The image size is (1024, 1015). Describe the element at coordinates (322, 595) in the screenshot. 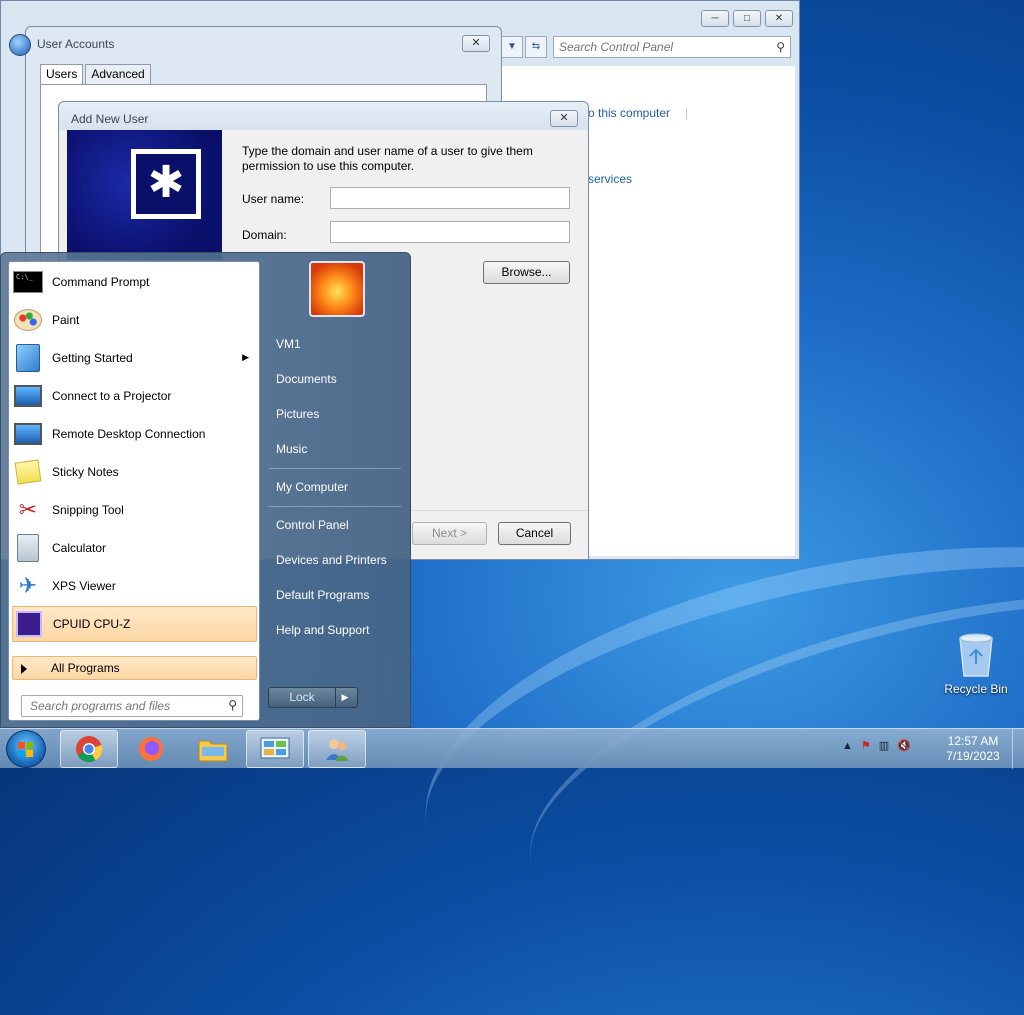

I see `start-item-default-programs: Default Programs` at that location.